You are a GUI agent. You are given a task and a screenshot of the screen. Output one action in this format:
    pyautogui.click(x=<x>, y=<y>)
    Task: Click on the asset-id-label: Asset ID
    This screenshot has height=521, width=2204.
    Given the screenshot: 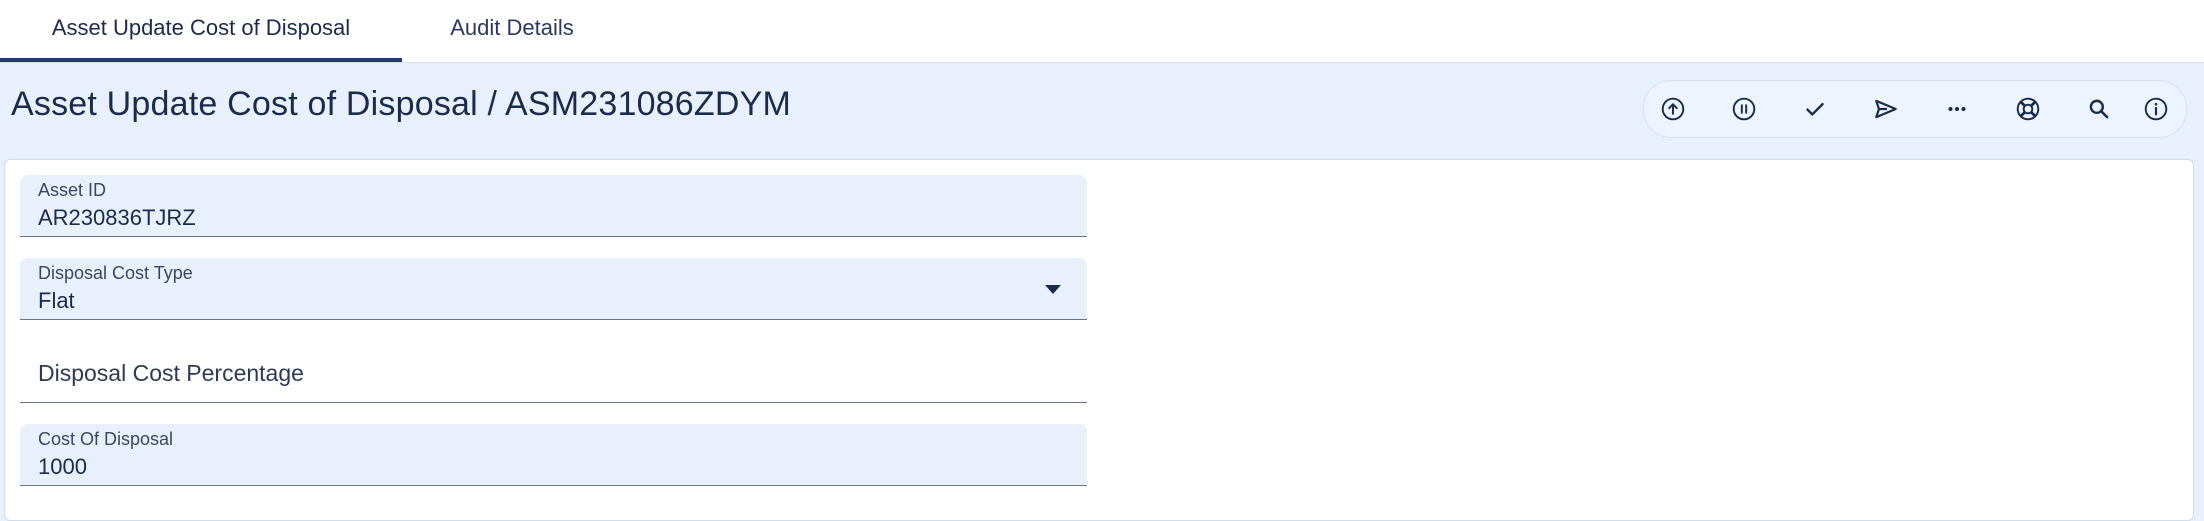 What is the action you would take?
    pyautogui.click(x=72, y=190)
    